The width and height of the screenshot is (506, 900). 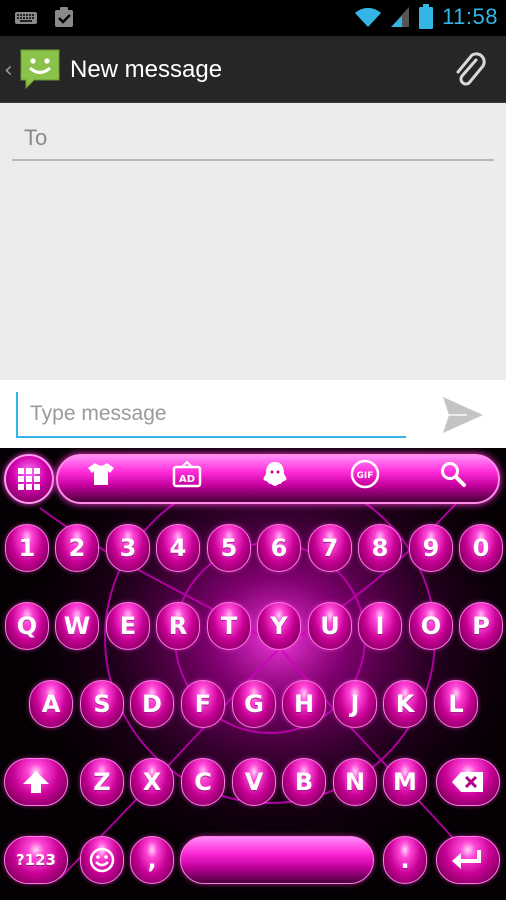 What do you see at coordinates (51, 704) in the screenshot?
I see `key-a: A` at bounding box center [51, 704].